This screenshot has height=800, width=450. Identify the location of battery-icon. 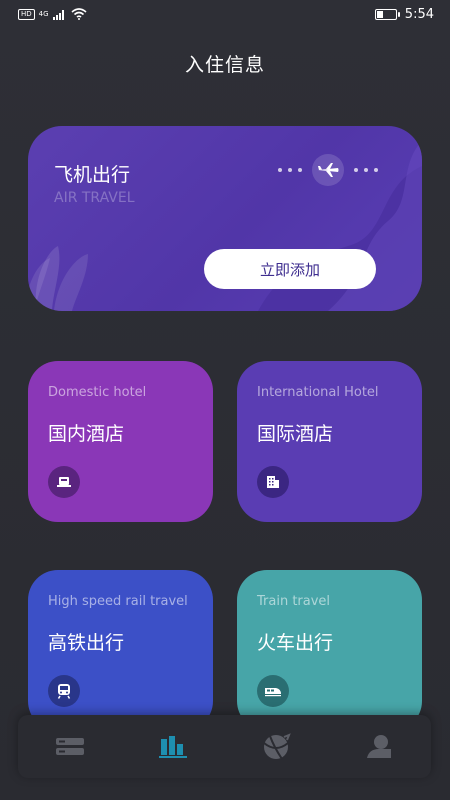
(387, 14).